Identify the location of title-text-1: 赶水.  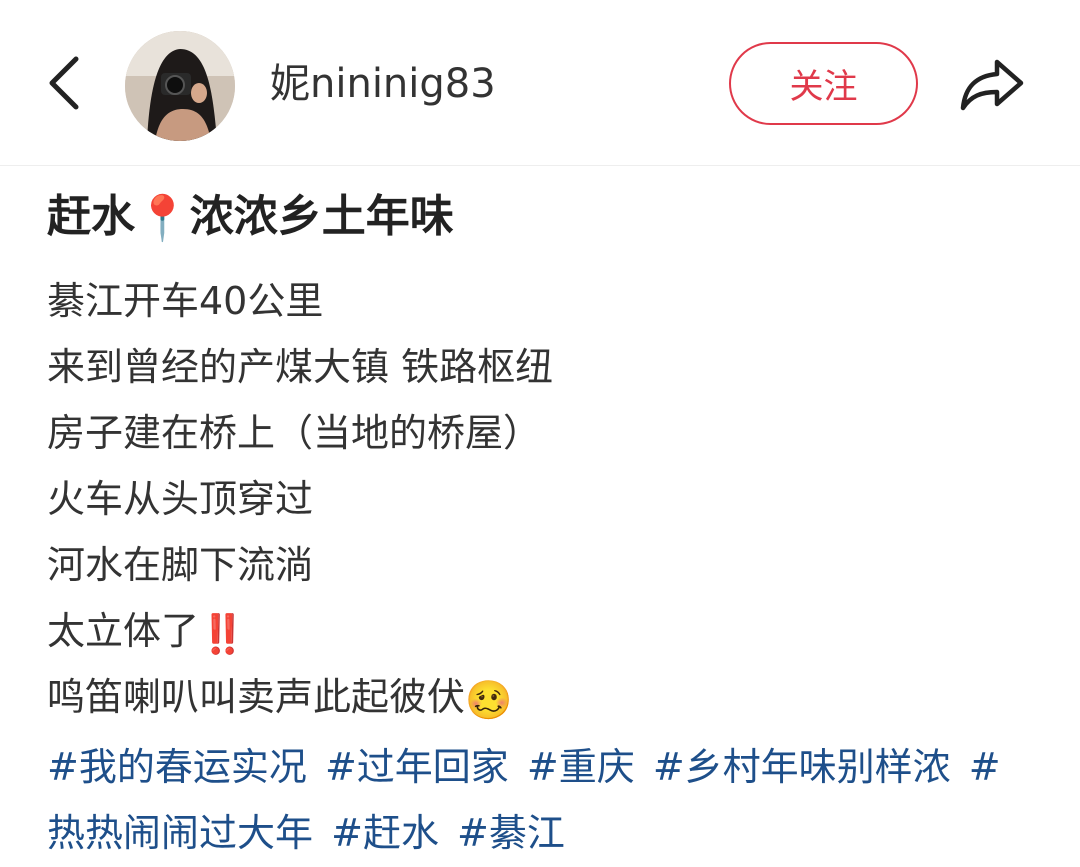
(91, 216).